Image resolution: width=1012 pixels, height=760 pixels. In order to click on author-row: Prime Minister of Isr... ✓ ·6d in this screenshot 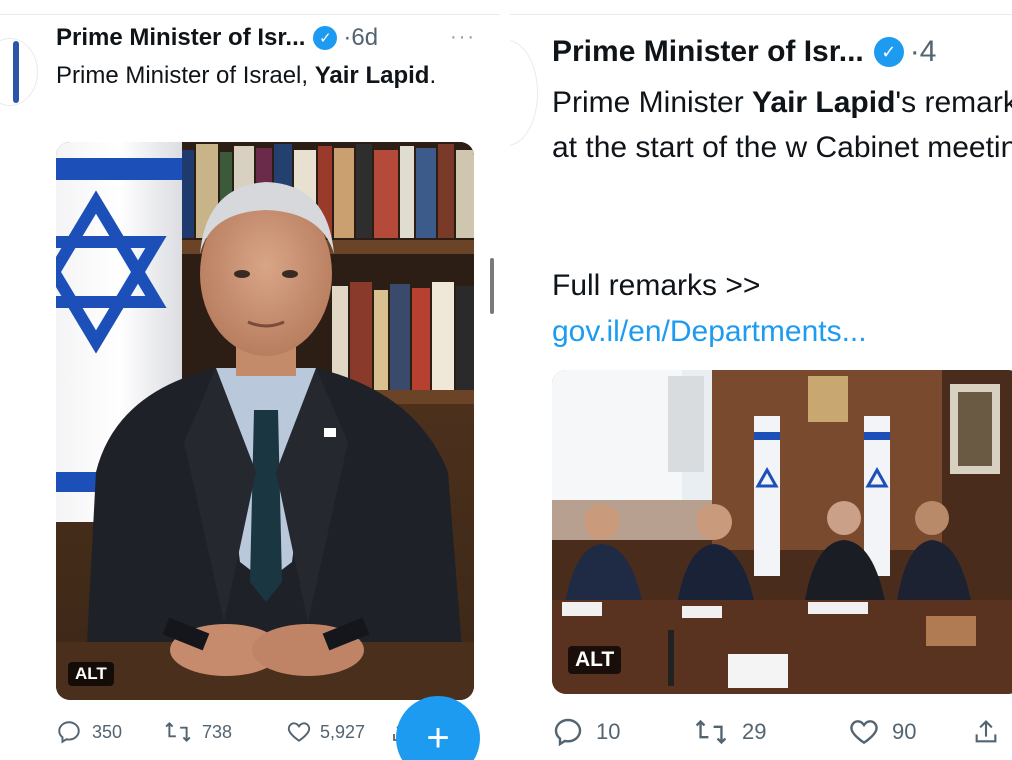, I will do `click(217, 38)`.